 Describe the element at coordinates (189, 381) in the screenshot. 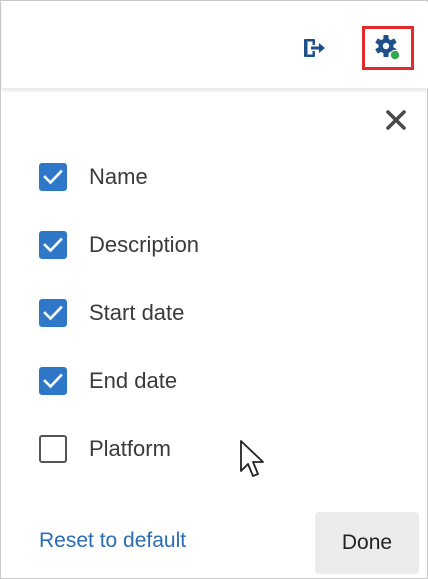

I see `option-end-date: End date` at that location.